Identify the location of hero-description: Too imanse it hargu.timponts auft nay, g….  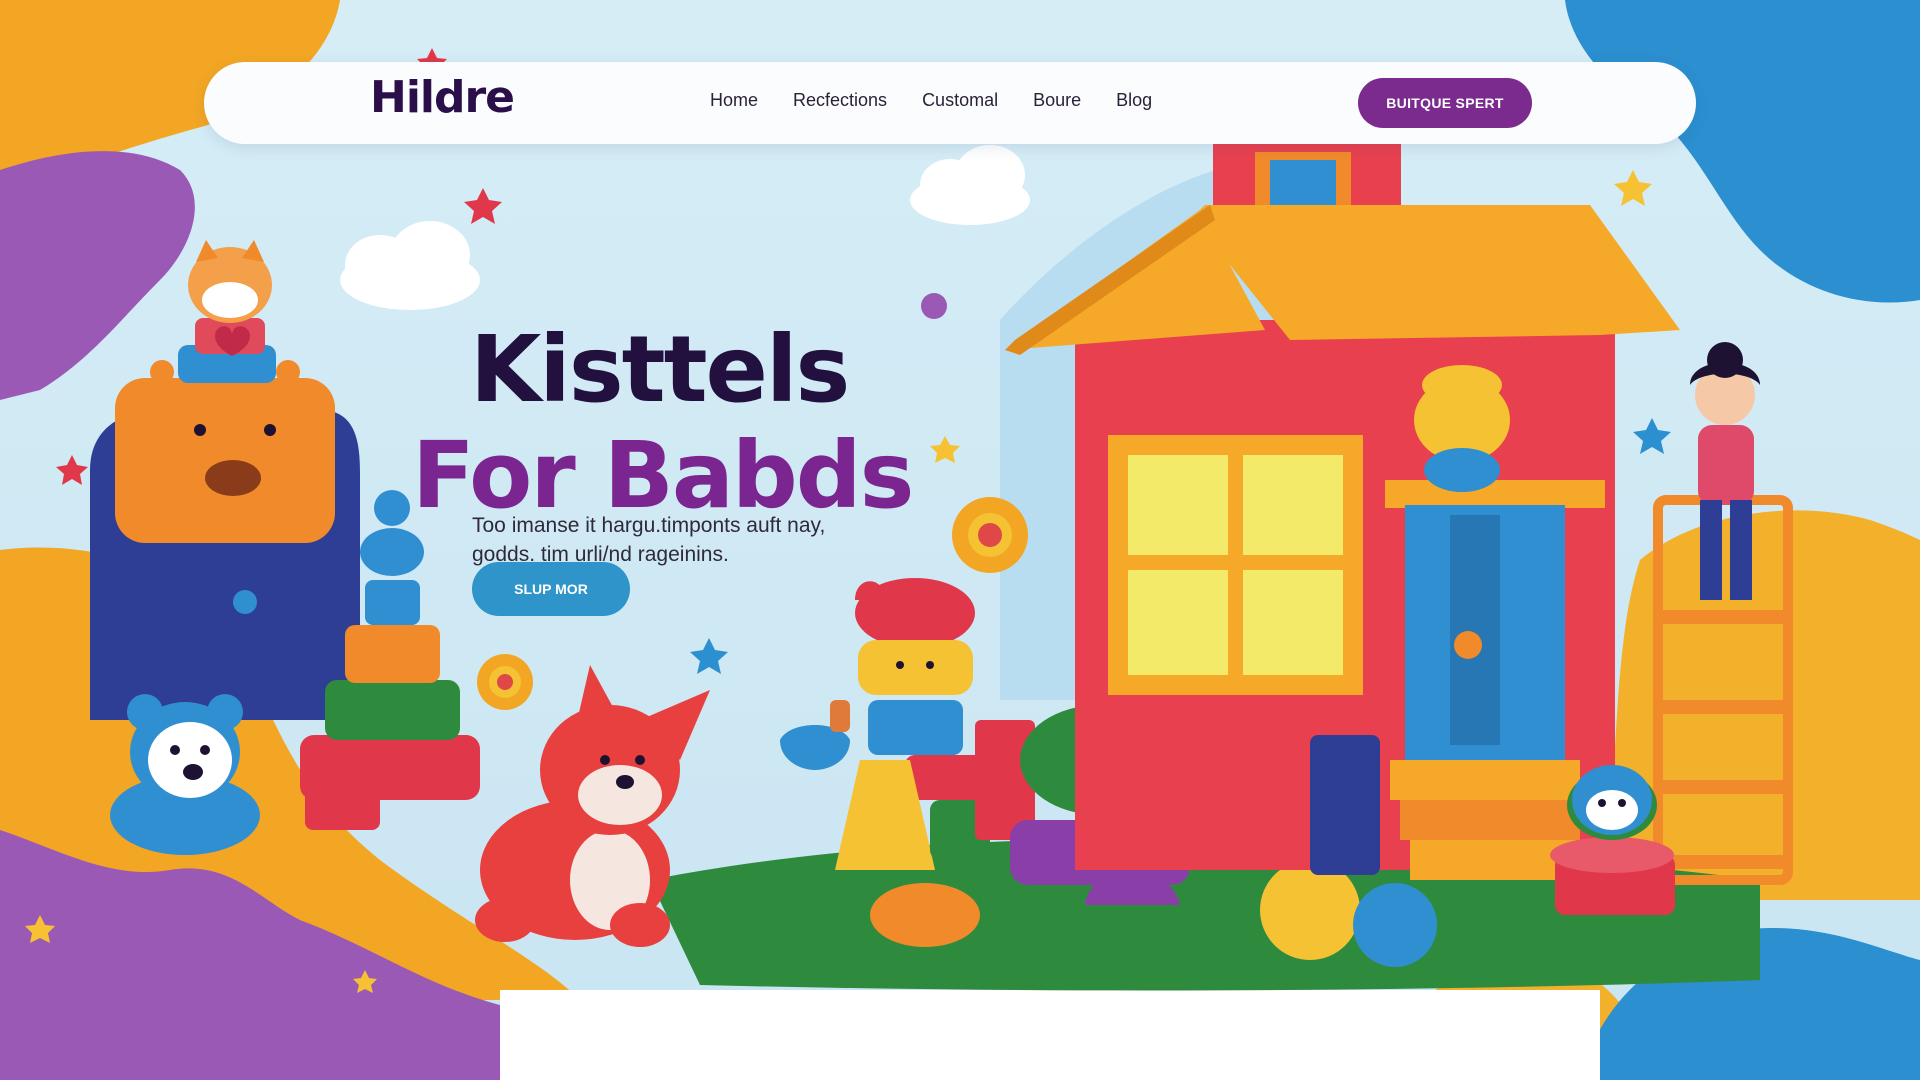
(649, 540).